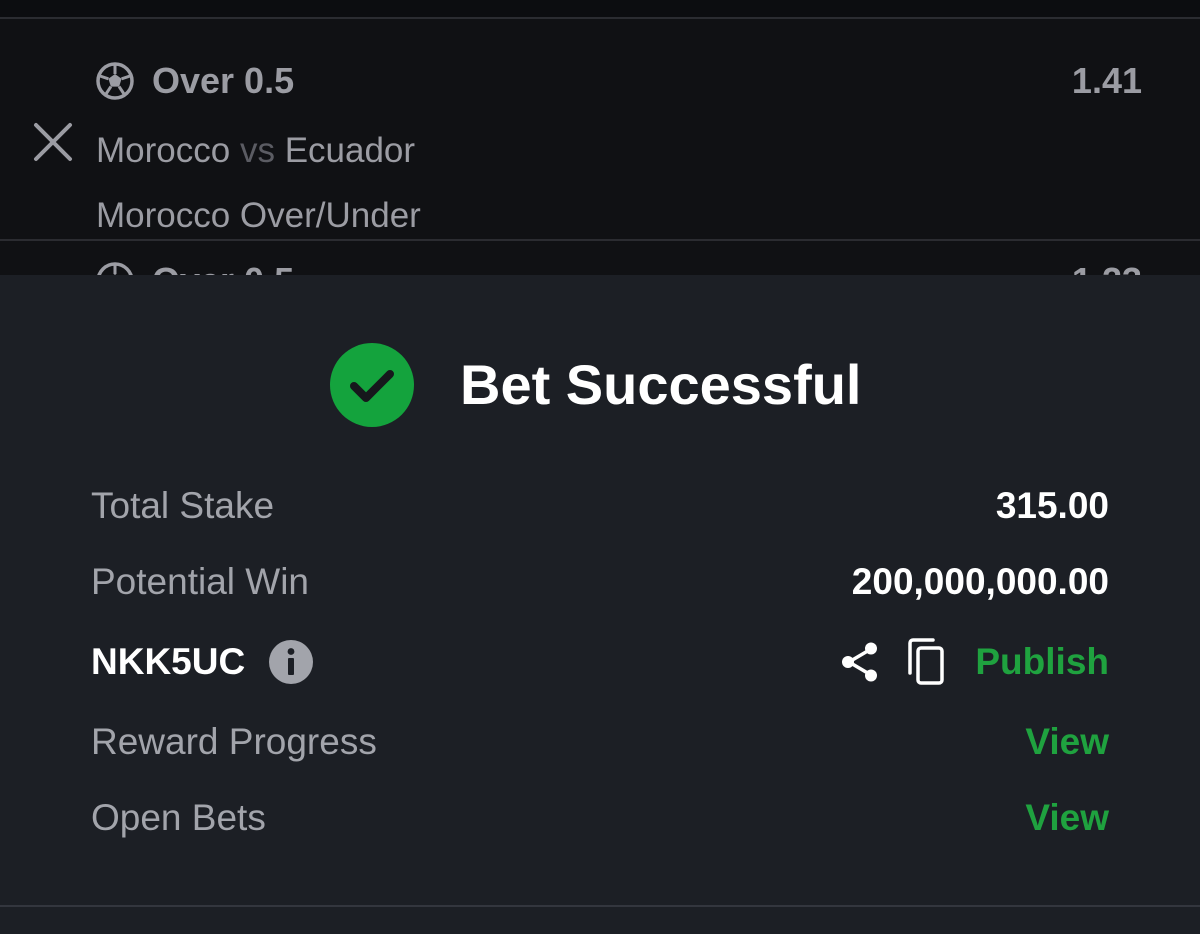 The width and height of the screenshot is (1200, 934). I want to click on reward-progress-row: Reward Progress View, so click(600, 742).